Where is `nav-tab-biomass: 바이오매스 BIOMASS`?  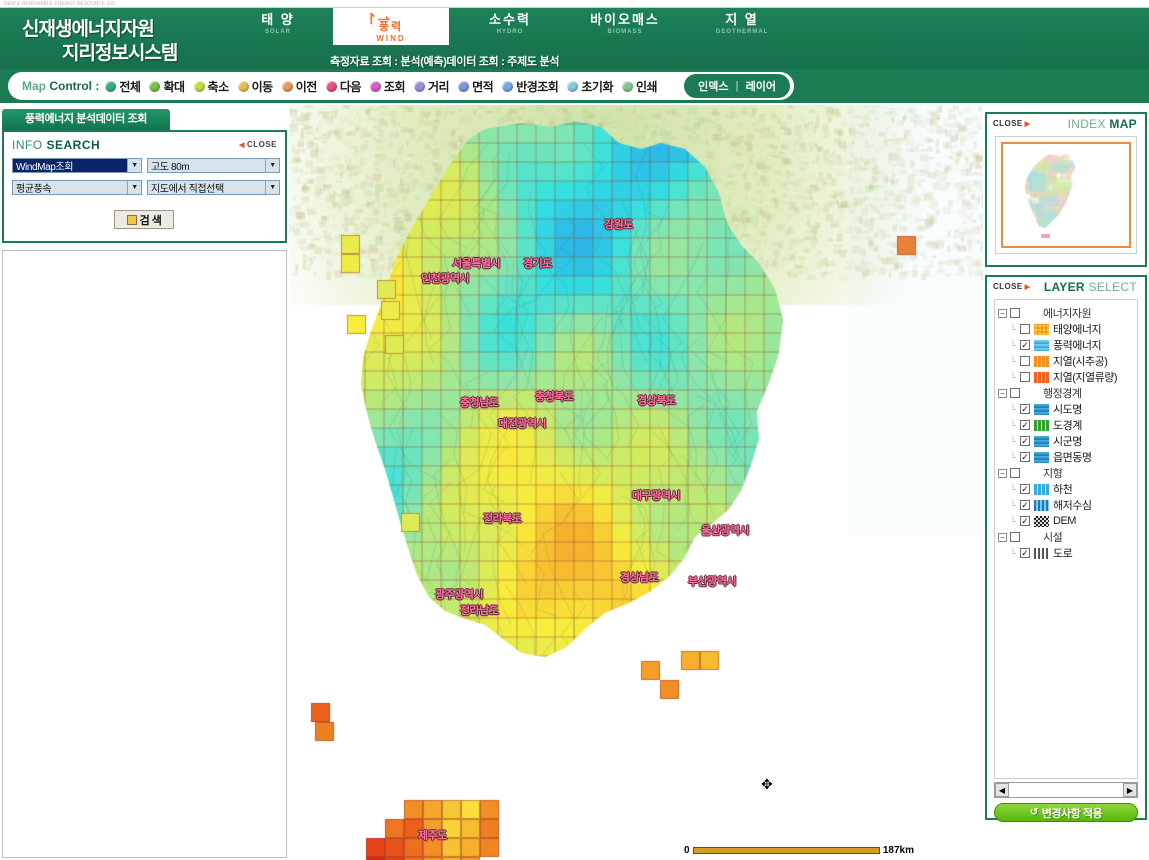
nav-tab-biomass: 바이오매스 BIOMASS is located at coordinates (625, 29).